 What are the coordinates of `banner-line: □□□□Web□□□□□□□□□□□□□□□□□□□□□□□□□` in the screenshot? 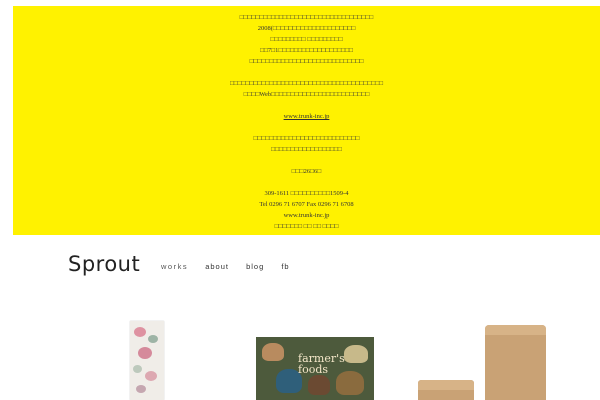 It's located at (306, 94).